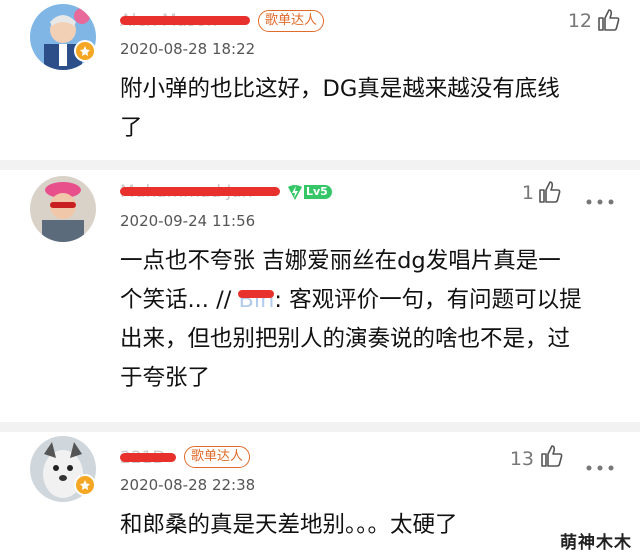 This screenshot has width=640, height=559. I want to click on level-badge: Lv5, so click(309, 192).